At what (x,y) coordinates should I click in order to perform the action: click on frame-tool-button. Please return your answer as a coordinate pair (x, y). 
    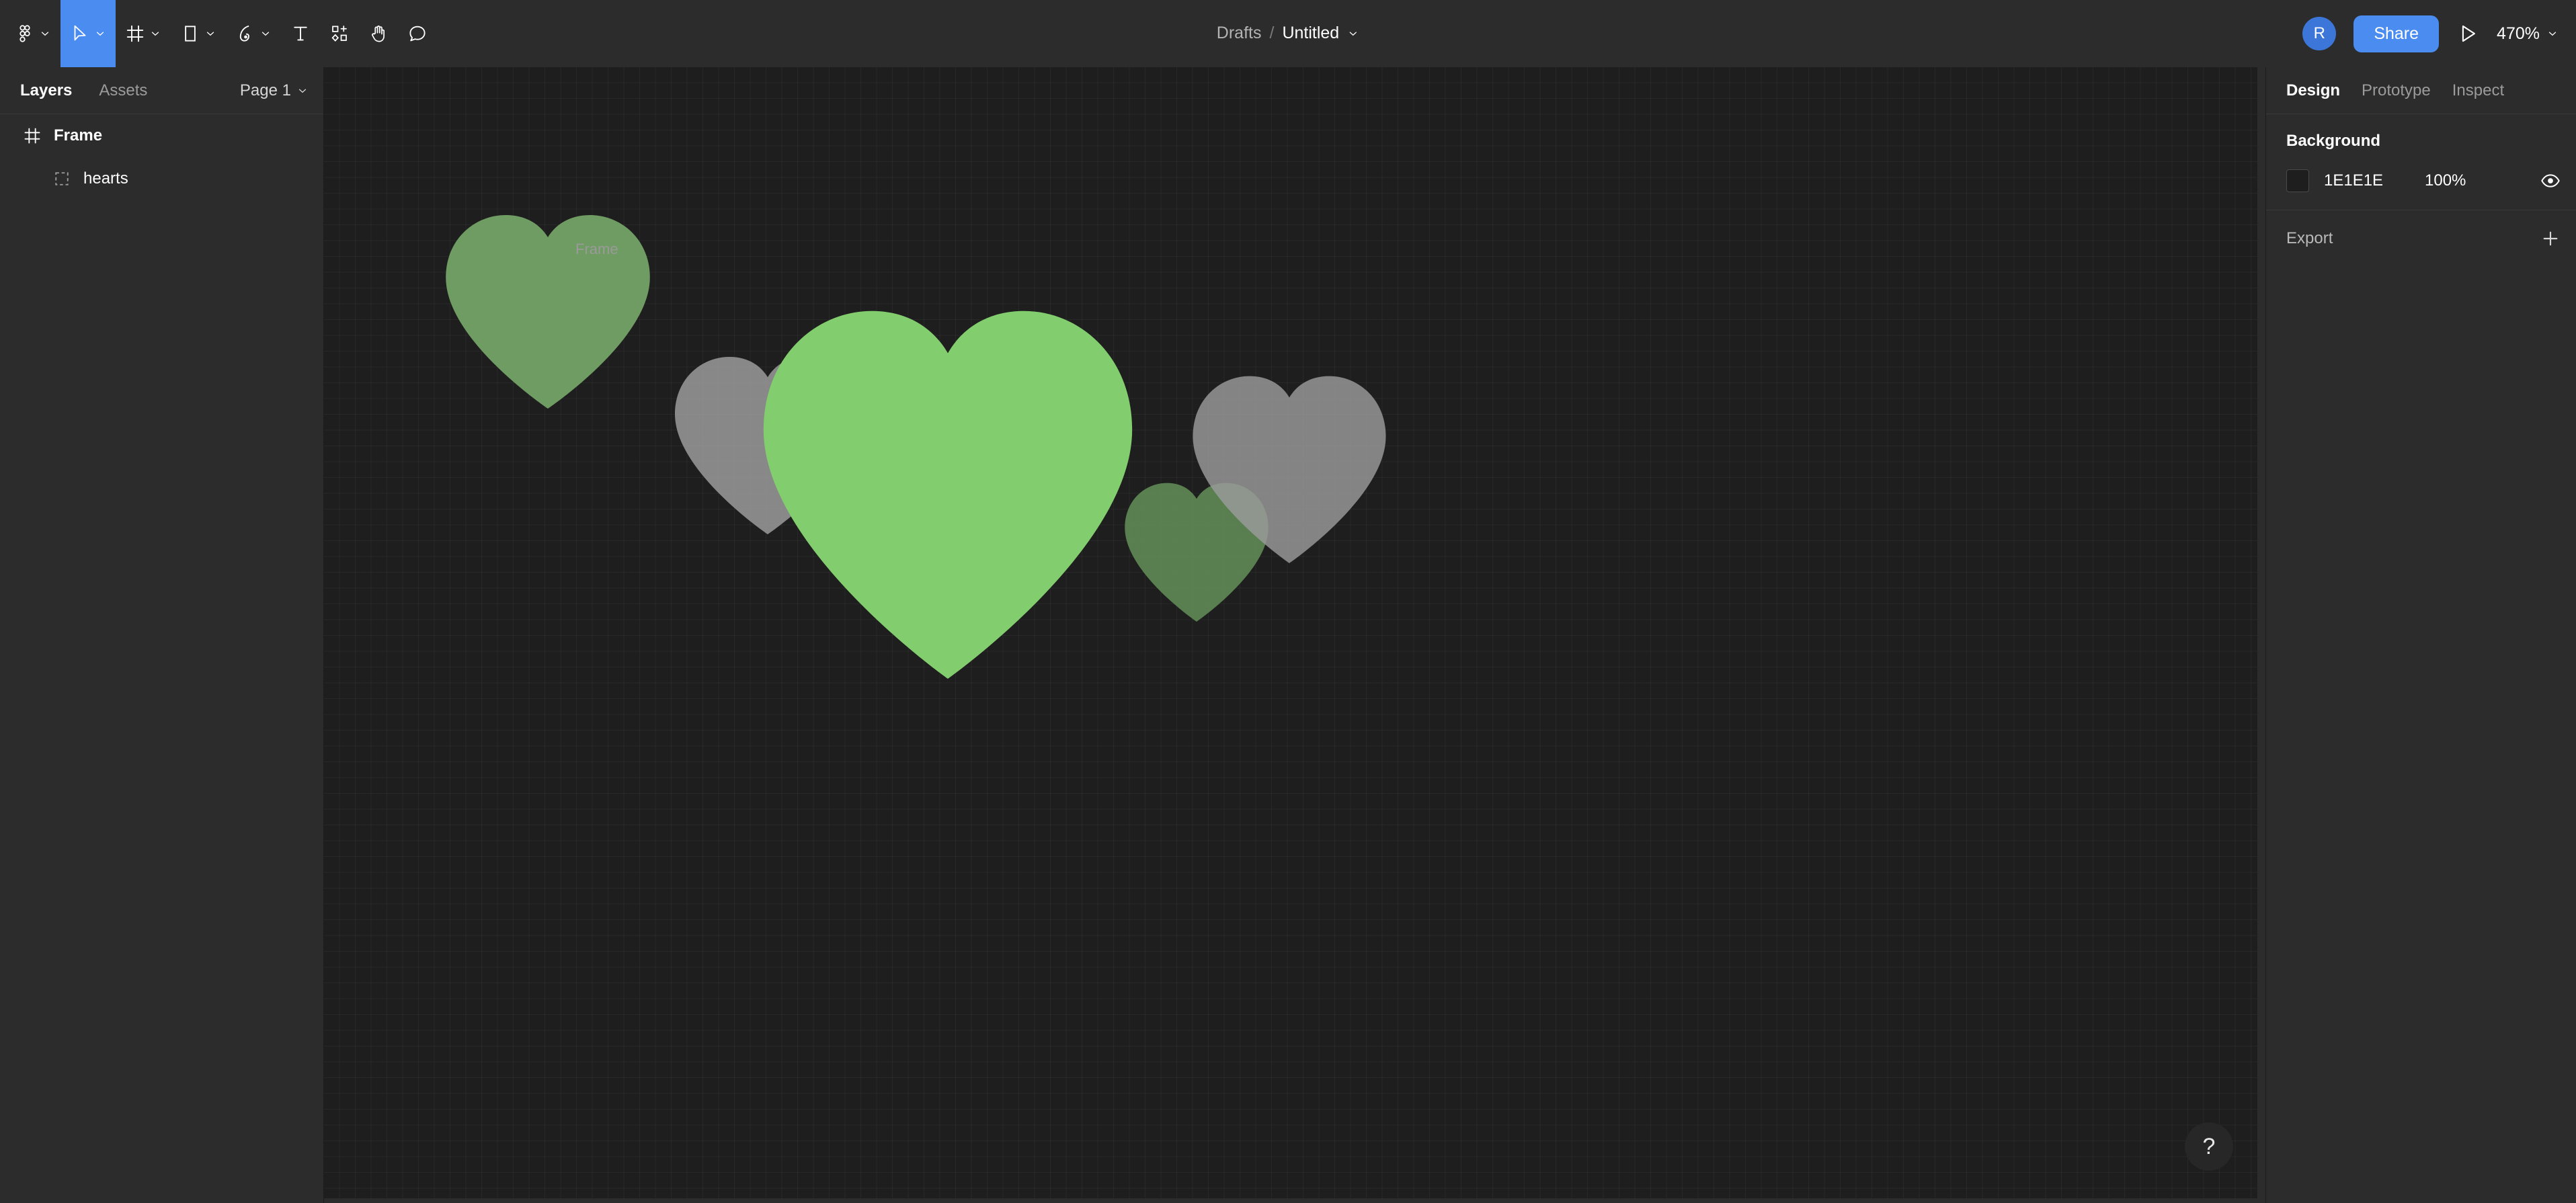
    Looking at the image, I should click on (143, 33).